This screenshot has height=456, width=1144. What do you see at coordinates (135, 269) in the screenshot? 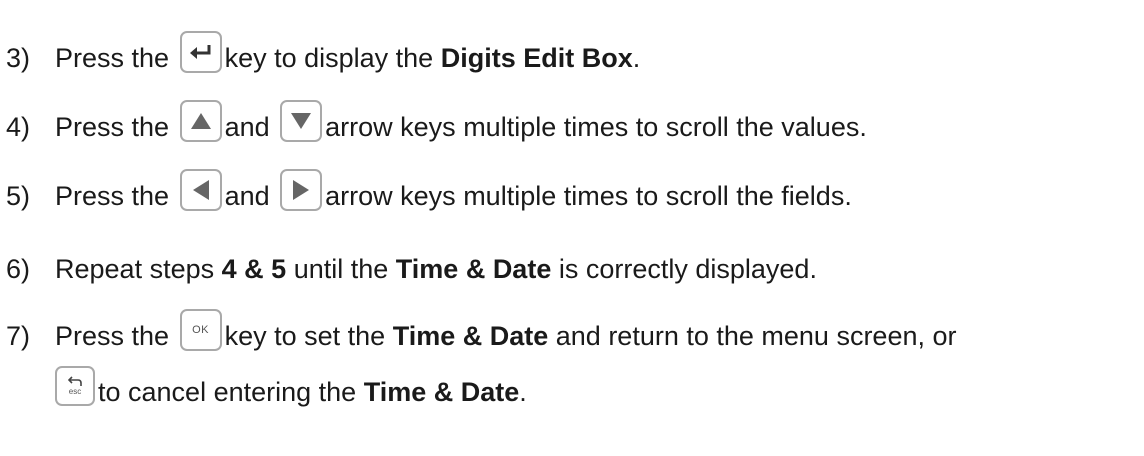
I see `step-text: Repeat steps` at bounding box center [135, 269].